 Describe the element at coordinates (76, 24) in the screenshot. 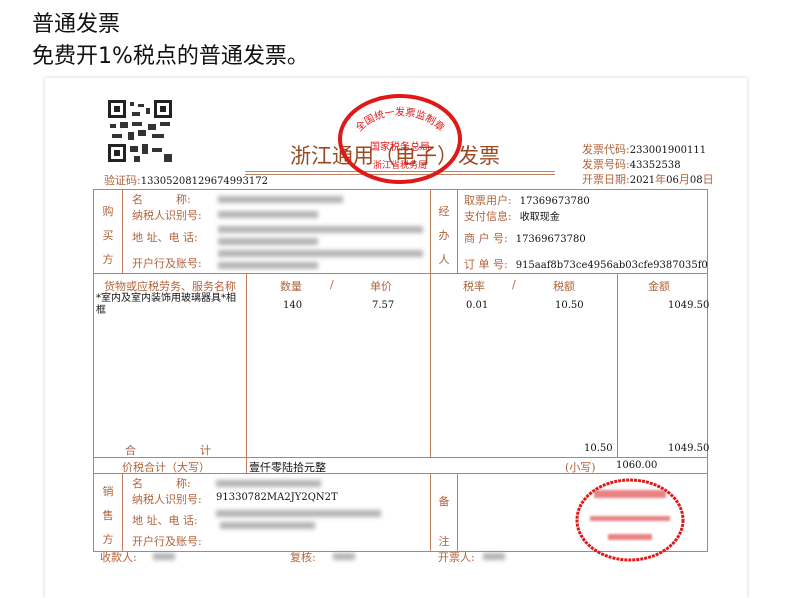

I see `page-heading: 普通发票` at that location.